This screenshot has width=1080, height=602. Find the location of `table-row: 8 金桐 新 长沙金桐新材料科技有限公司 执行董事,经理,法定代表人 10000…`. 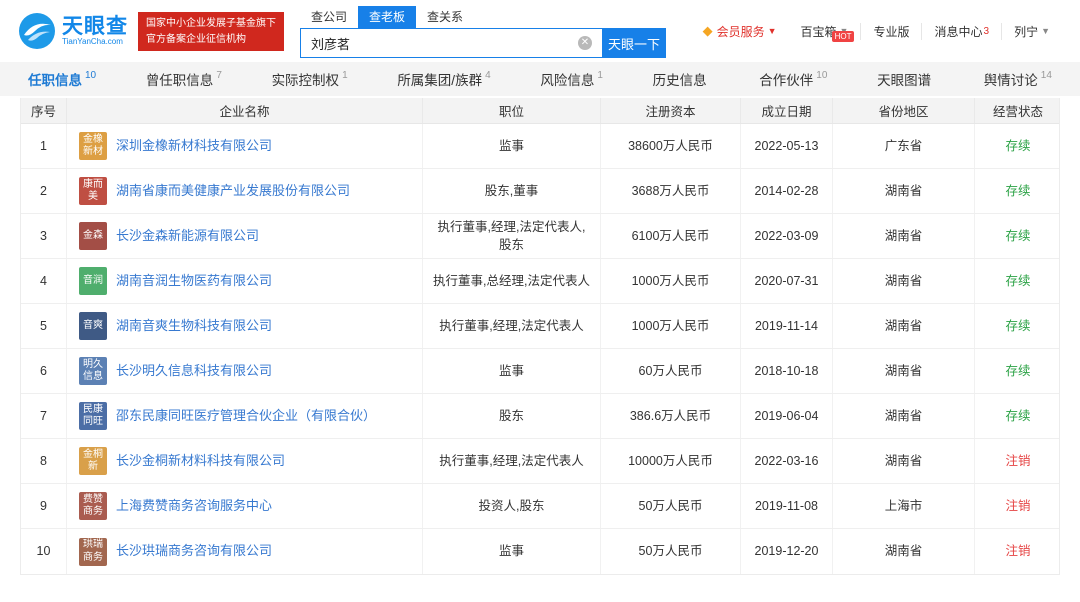

table-row: 8 金桐 新 长沙金桐新材料科技有限公司 执行董事,经理,法定代表人 10000… is located at coordinates (540, 461).